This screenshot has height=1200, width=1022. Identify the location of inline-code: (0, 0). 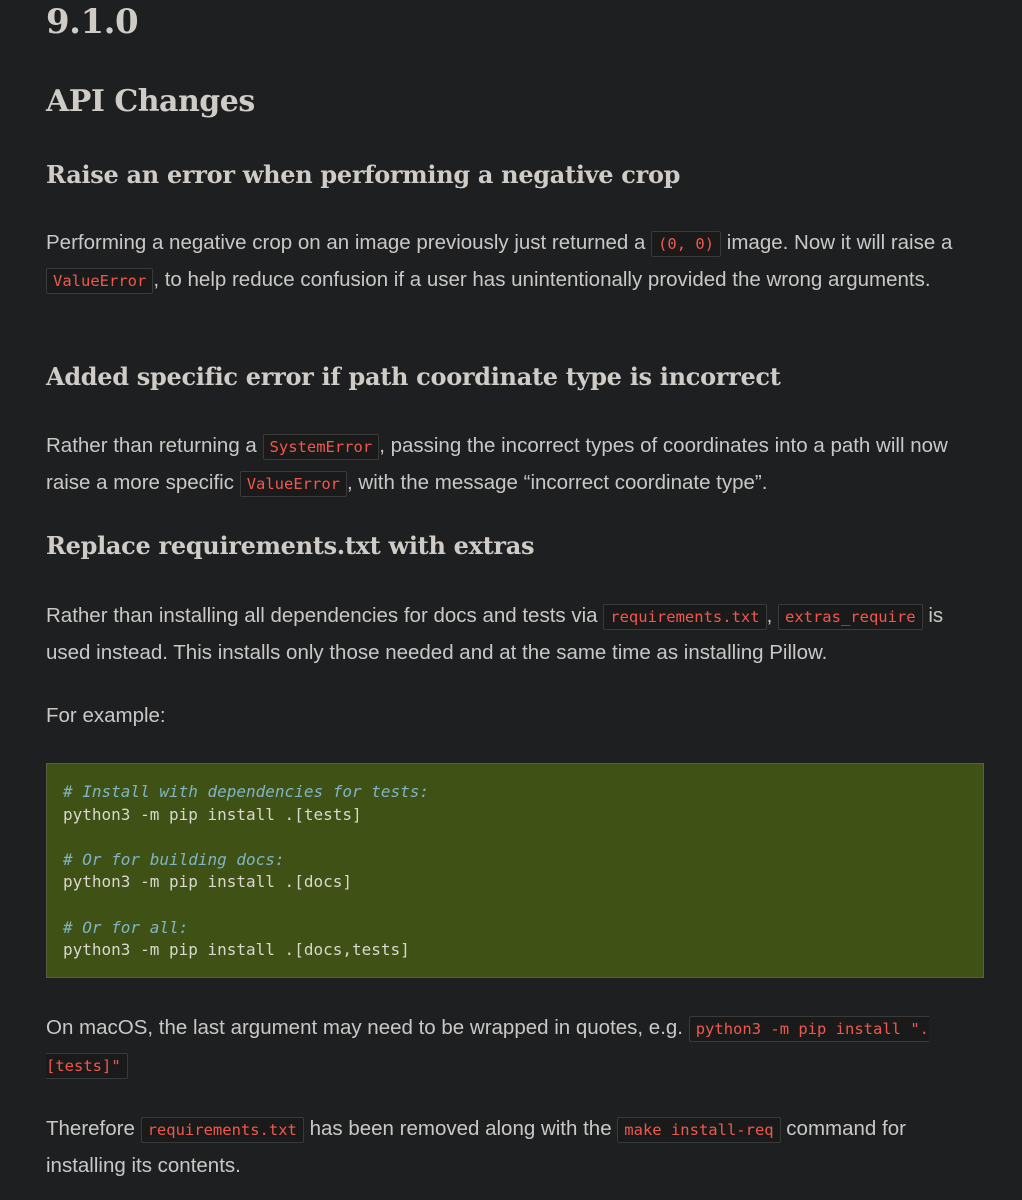
(686, 244).